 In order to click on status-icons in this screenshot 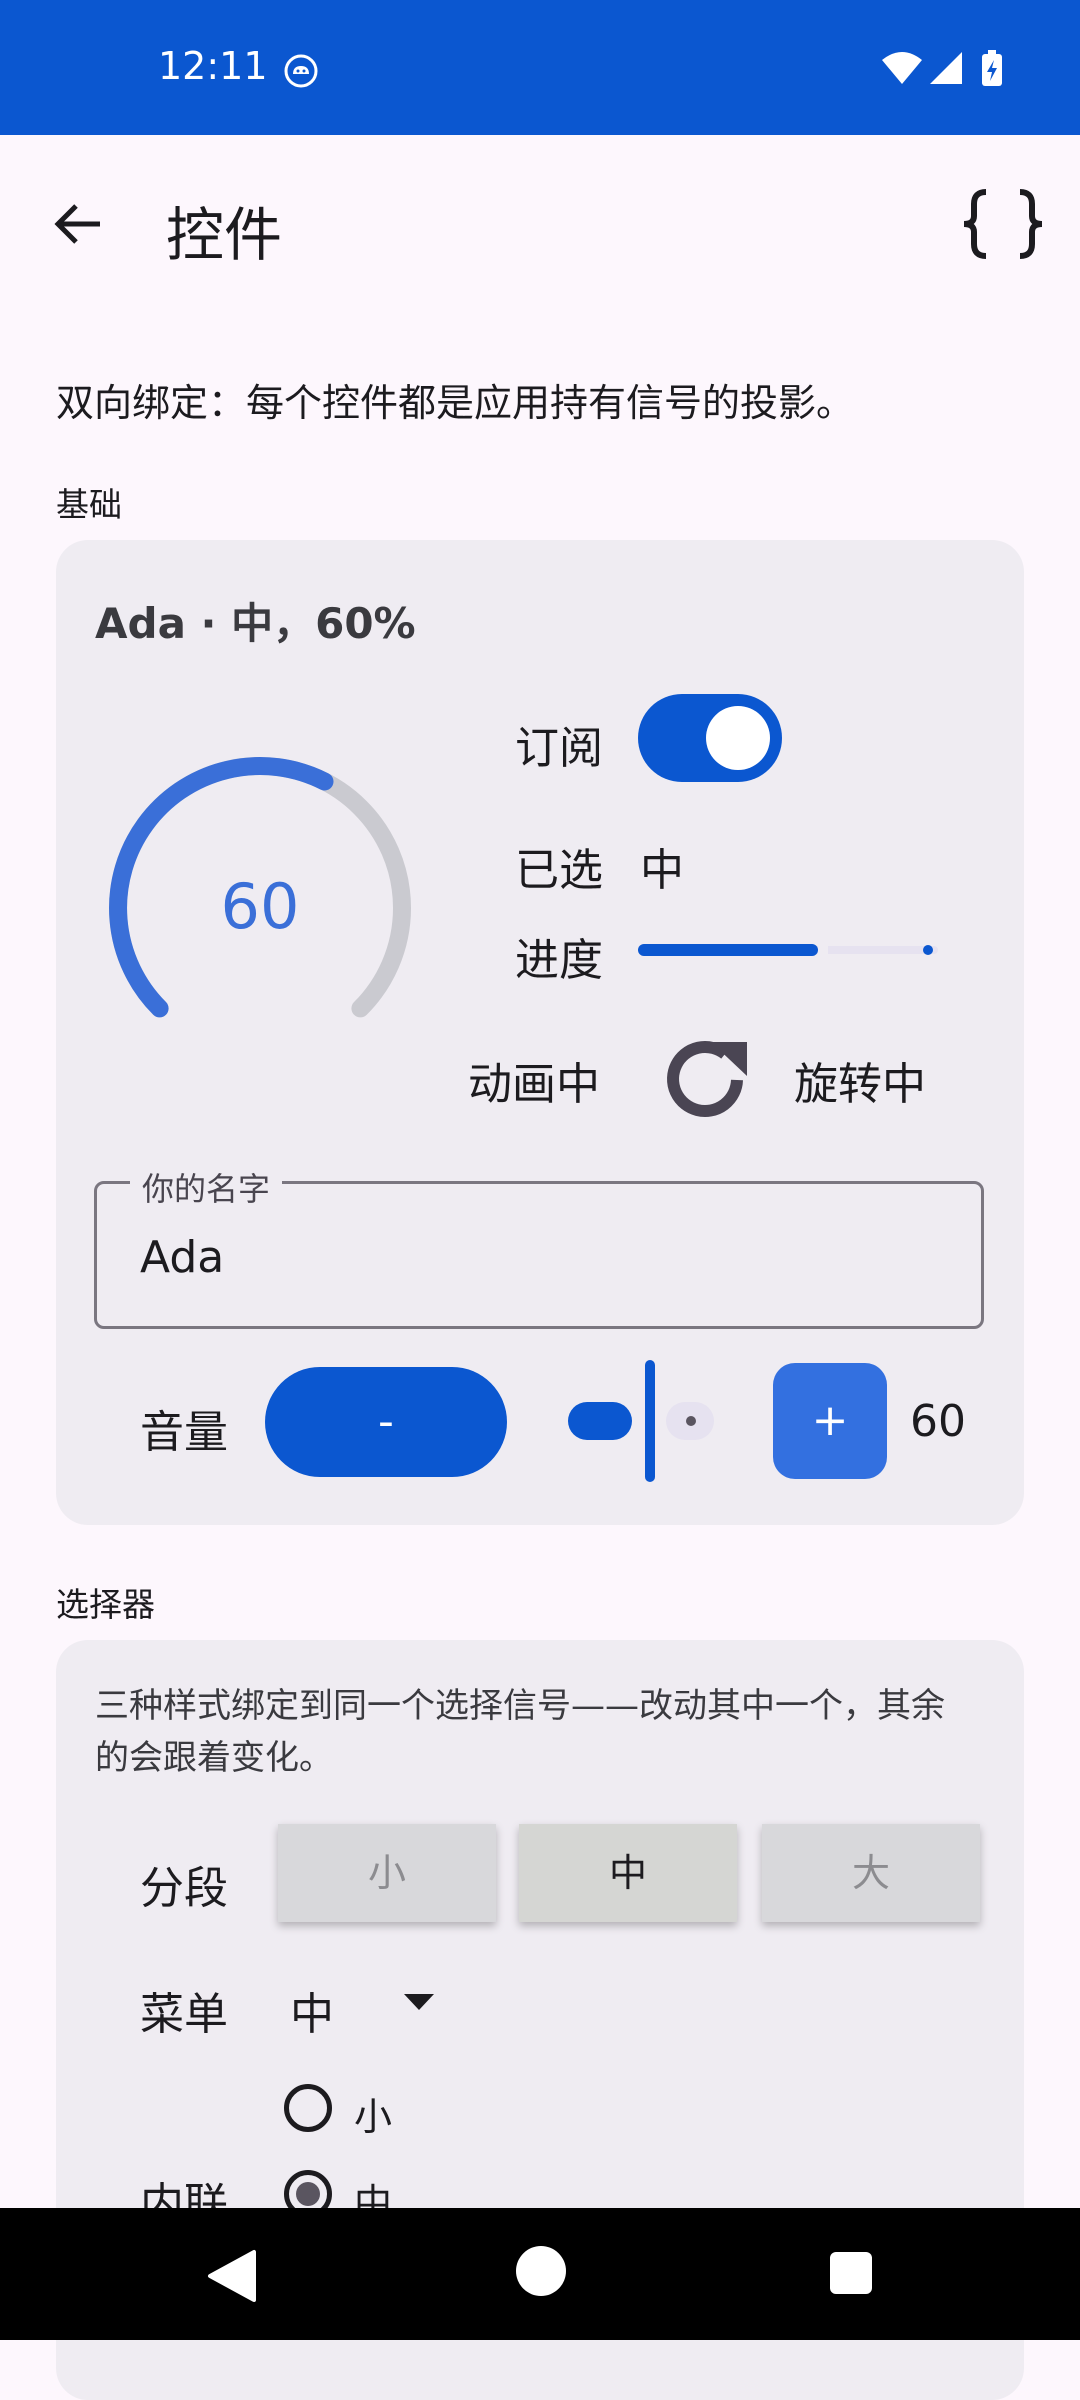, I will do `click(942, 68)`.